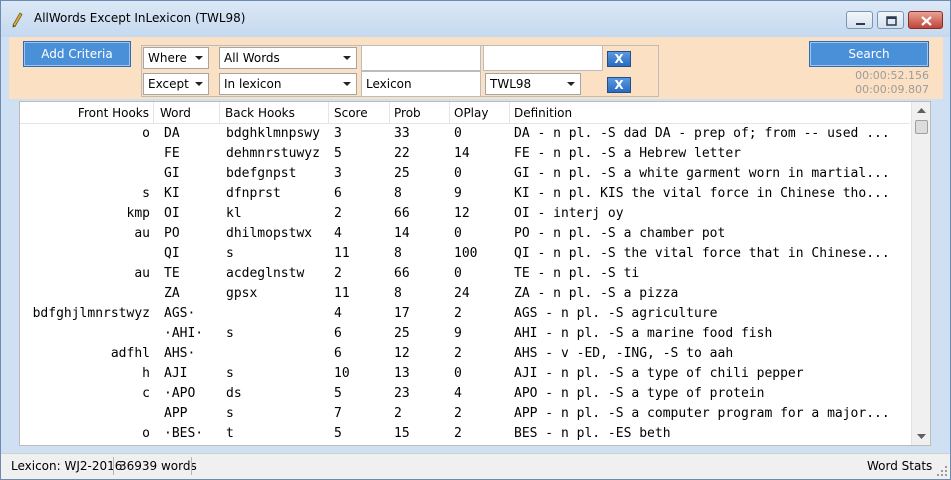  What do you see at coordinates (234, 393) in the screenshot?
I see `cell-back-hooks: ds` at bounding box center [234, 393].